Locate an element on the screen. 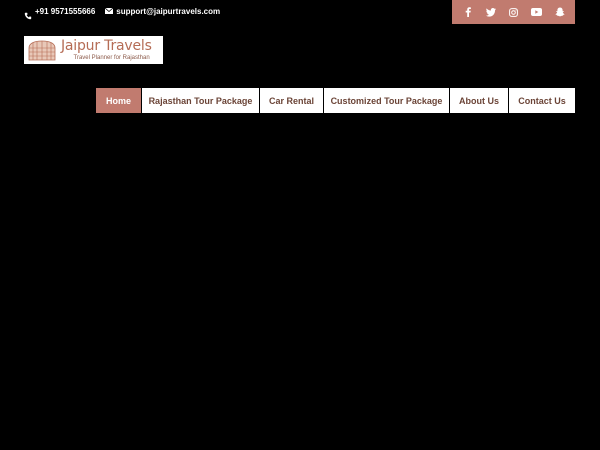  nav-item-contact-us: Contact Us is located at coordinates (542, 100).